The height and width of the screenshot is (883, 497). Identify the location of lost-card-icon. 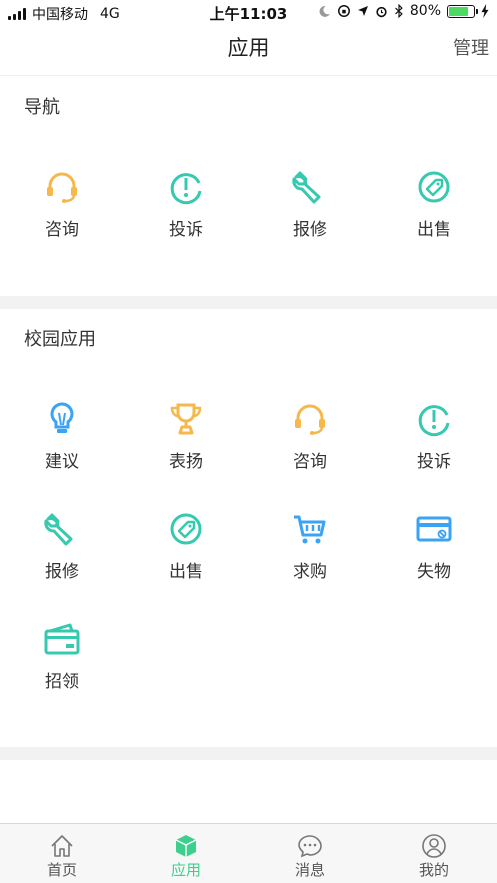
(434, 529).